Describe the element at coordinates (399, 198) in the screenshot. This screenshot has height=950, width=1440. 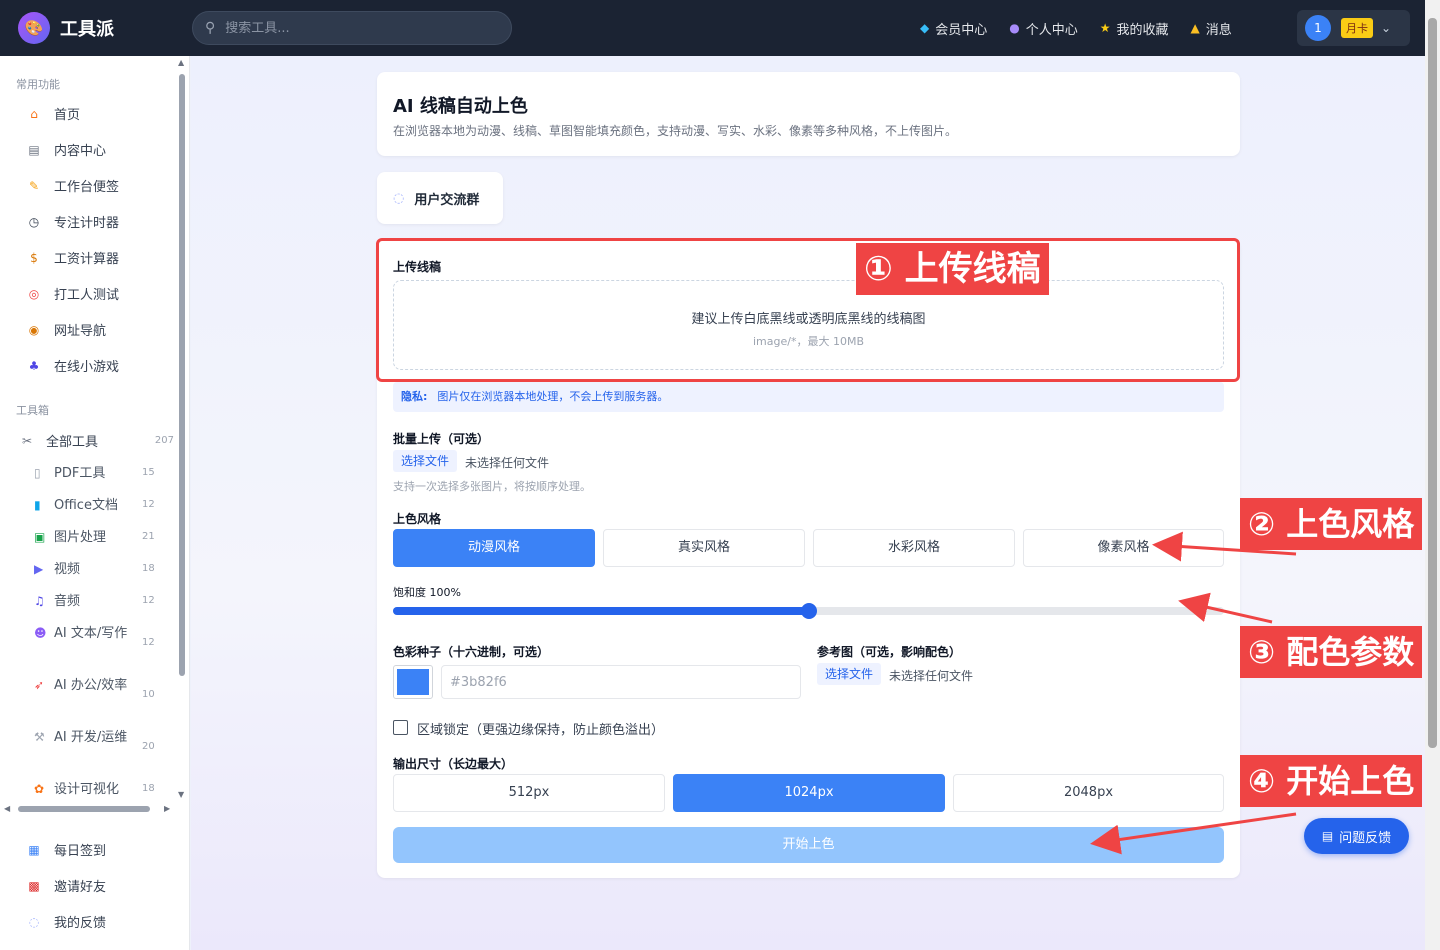
I see `speech-bubble-icon: ◌` at that location.